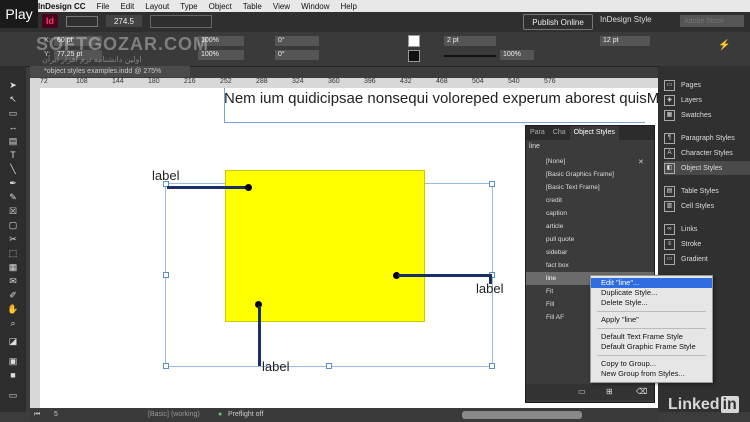  What do you see at coordinates (707, 259) in the screenshot?
I see `dock-item-gradient: ▭ Gradient` at bounding box center [707, 259].